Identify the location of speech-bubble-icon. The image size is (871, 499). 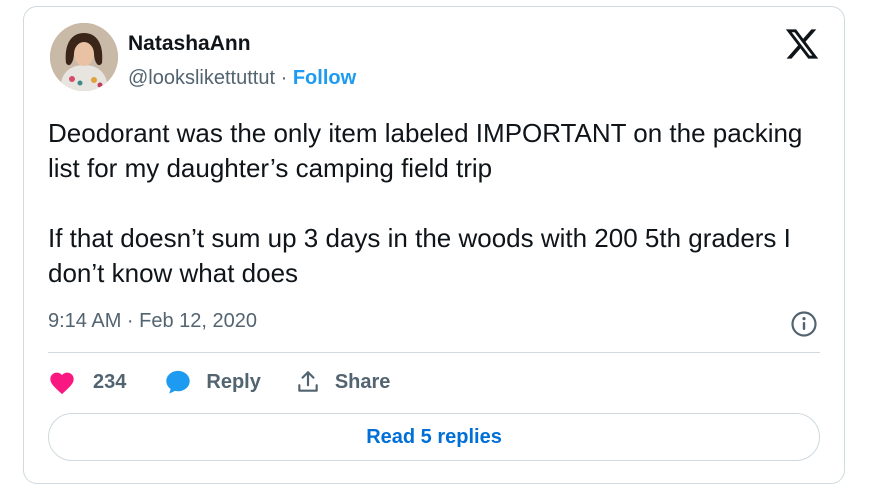
(178, 382).